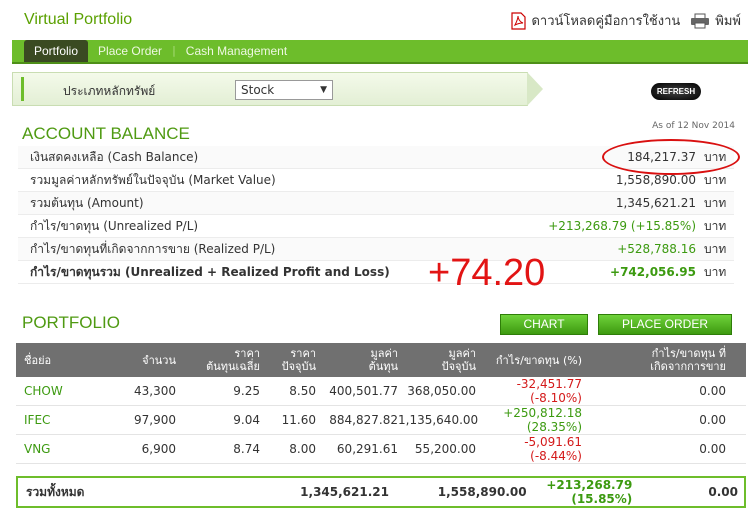  What do you see at coordinates (159, 360) in the screenshot?
I see `header-qty: จำนวน` at bounding box center [159, 360].